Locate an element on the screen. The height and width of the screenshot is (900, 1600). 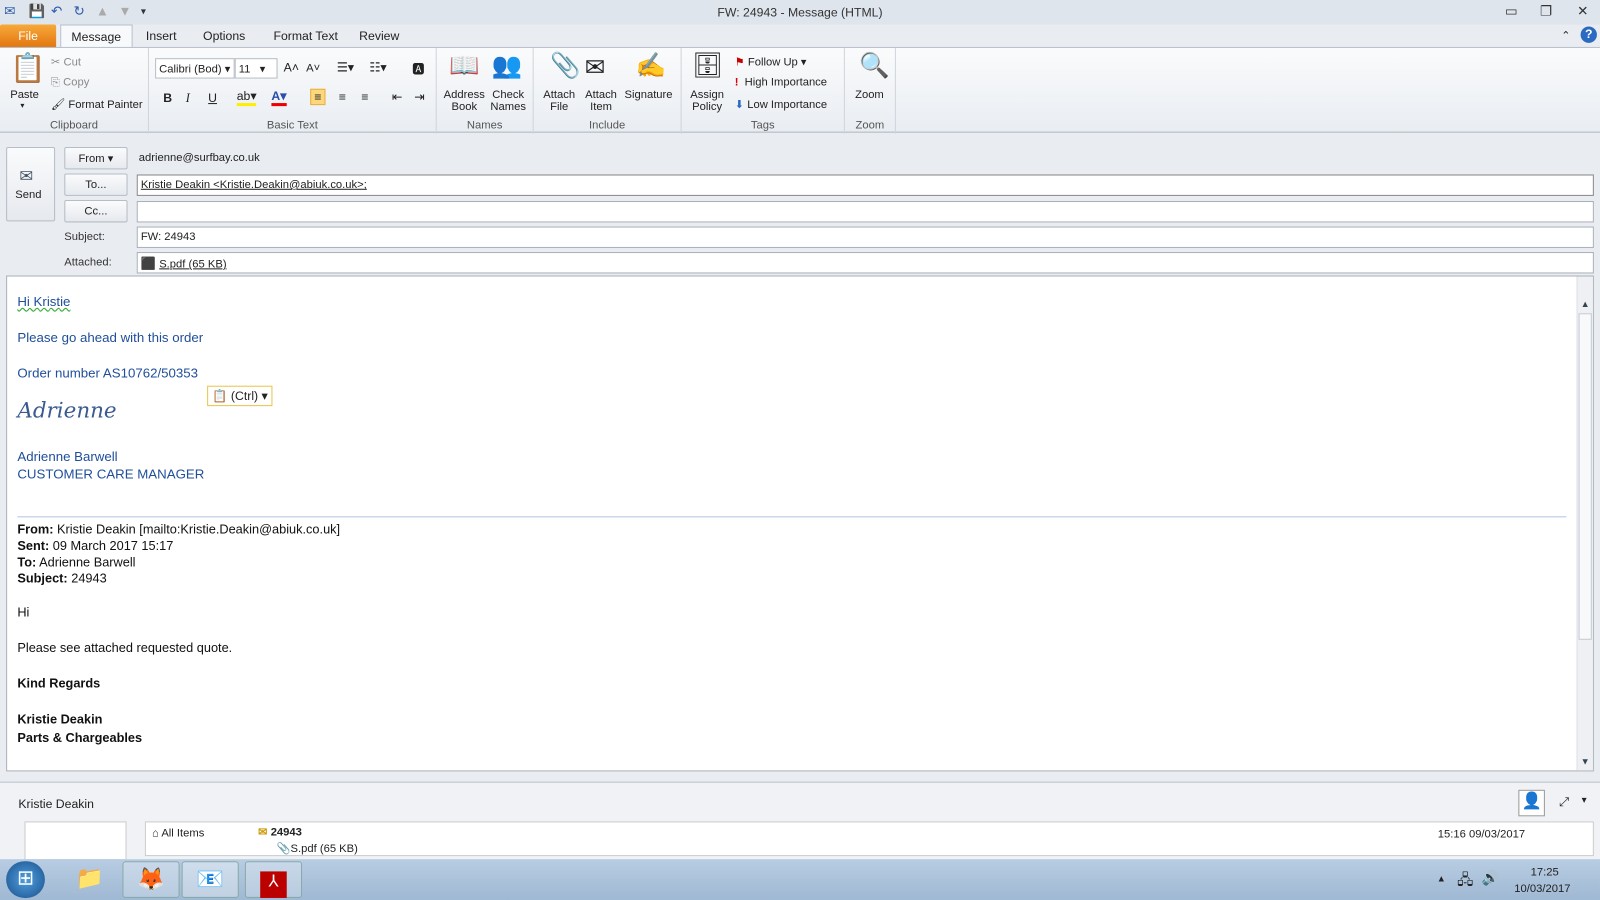
avatar is located at coordinates (75, 841).